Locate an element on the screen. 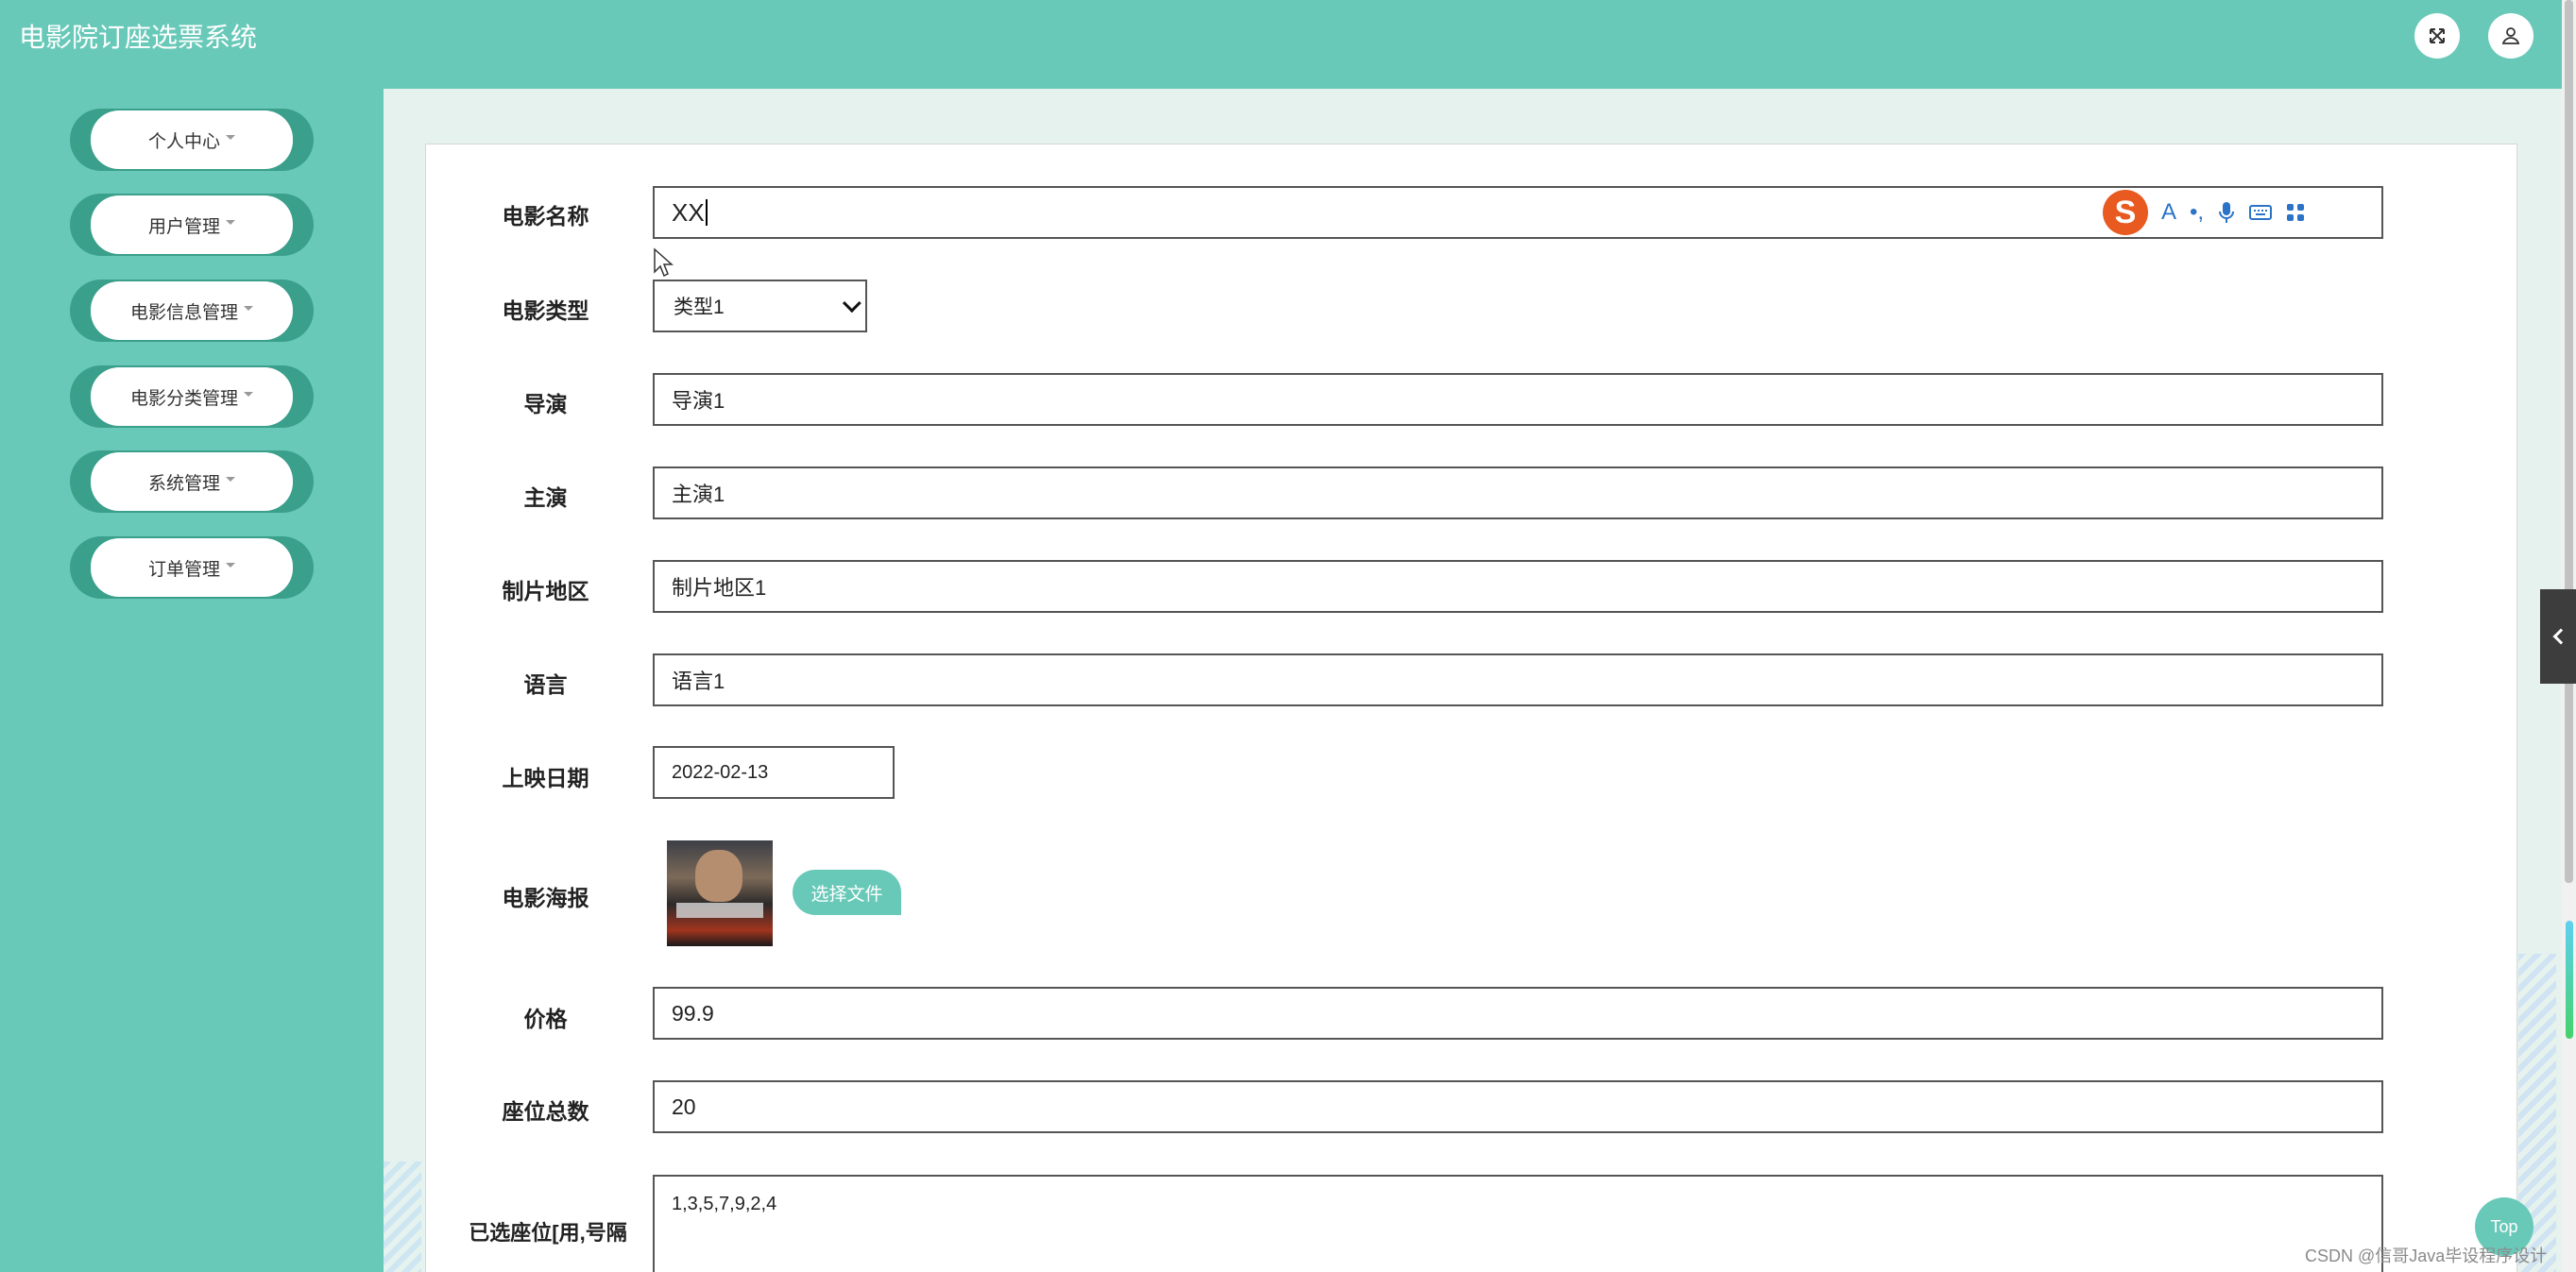 The width and height of the screenshot is (2576, 1272). price-value: 99.9 is located at coordinates (693, 1013).